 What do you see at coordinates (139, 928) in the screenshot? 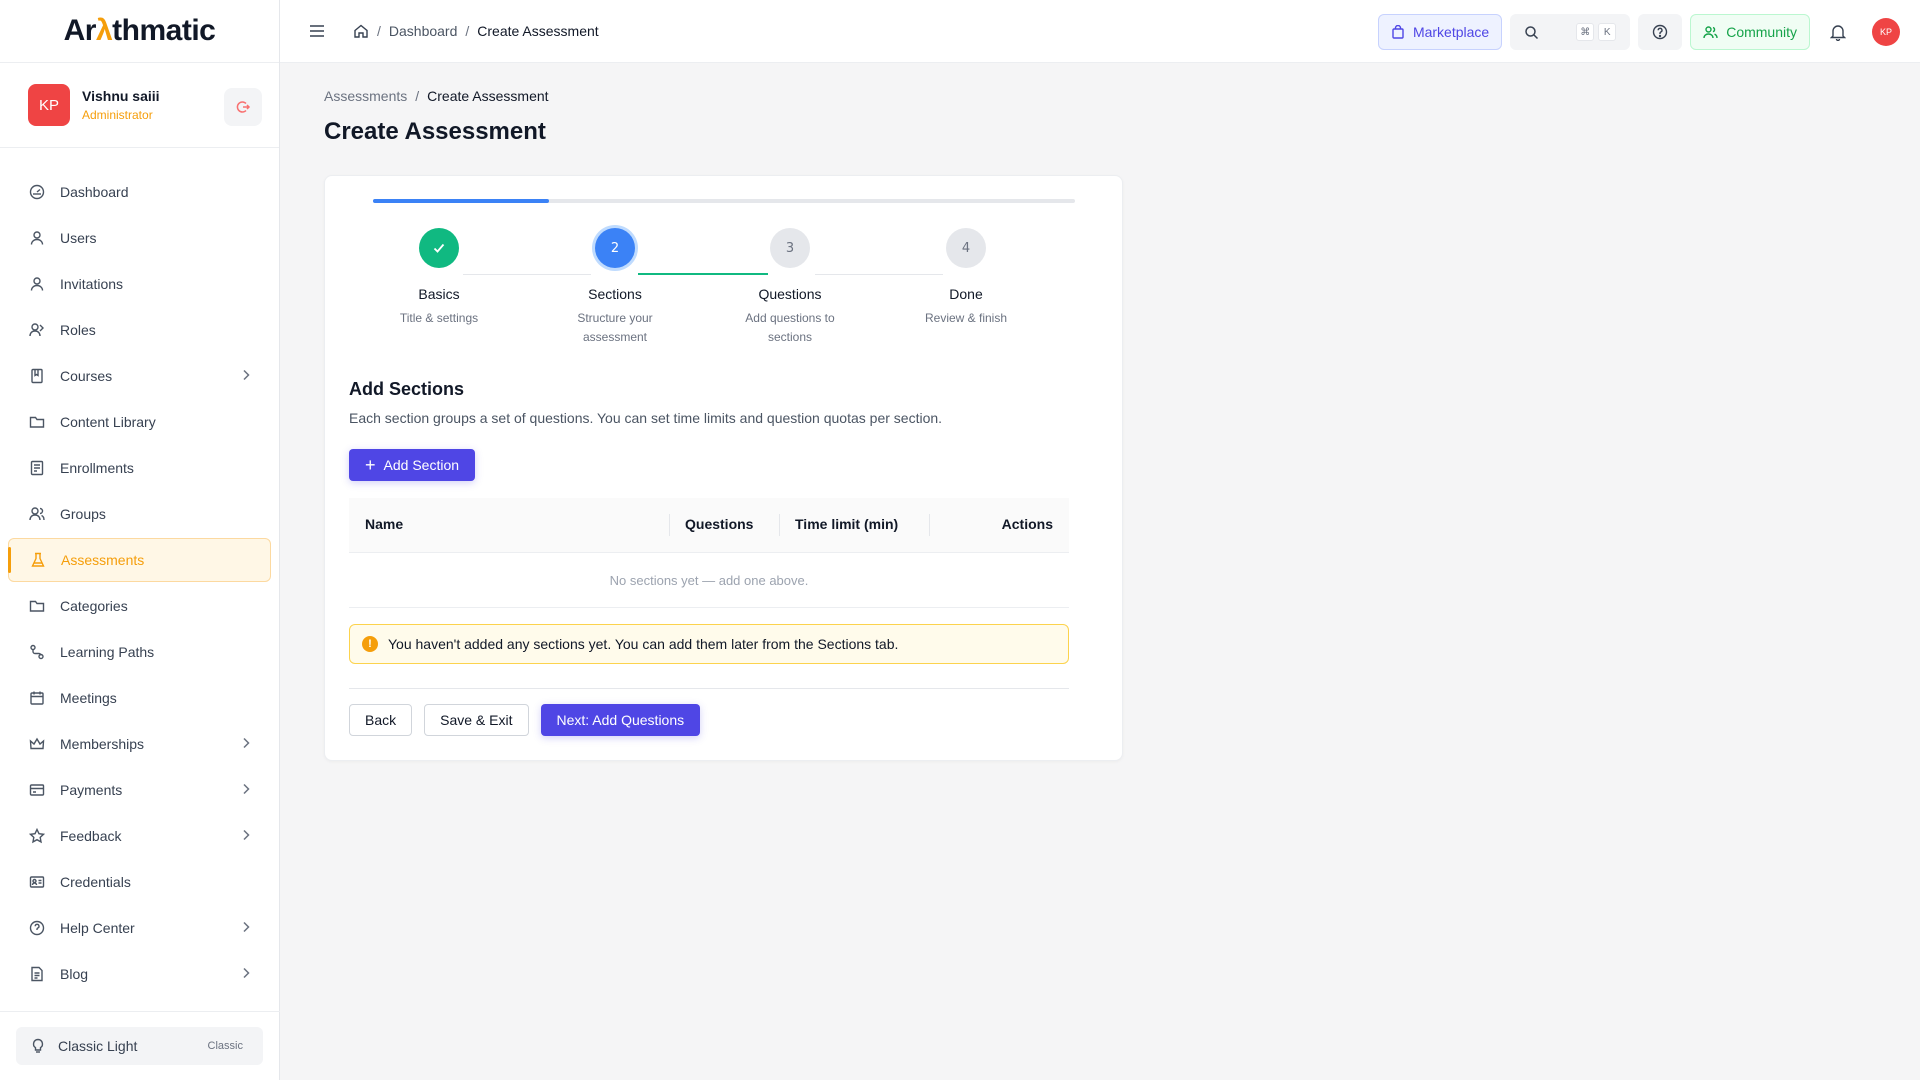
I see `sidebar-item-help-center: Help Center` at bounding box center [139, 928].